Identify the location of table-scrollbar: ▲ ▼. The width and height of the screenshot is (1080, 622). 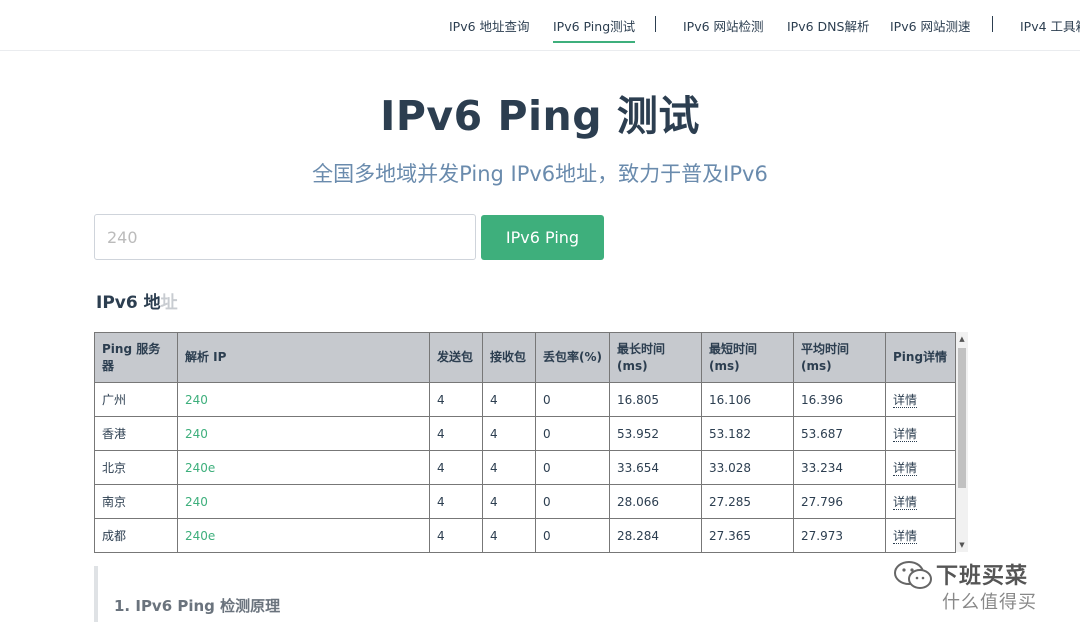
(962, 442).